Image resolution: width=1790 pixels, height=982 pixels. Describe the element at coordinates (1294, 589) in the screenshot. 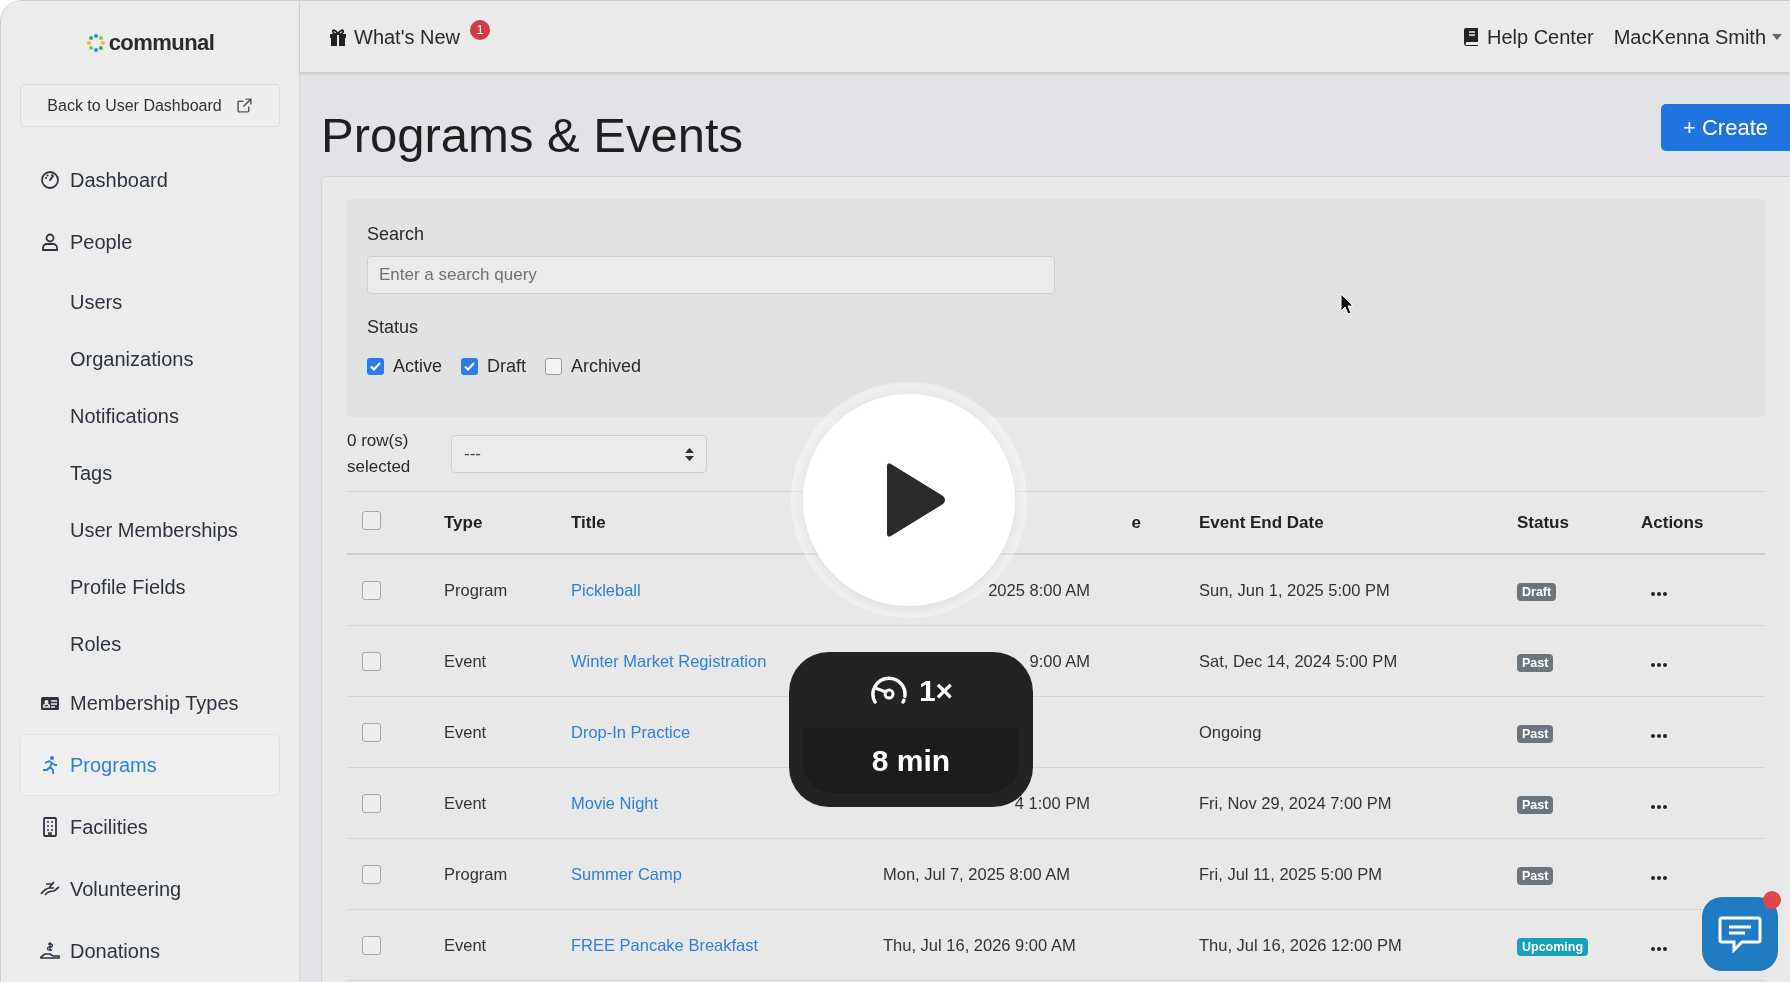

I see `table-cell: Sun, Jun 1, 2025 5:00 PM` at that location.